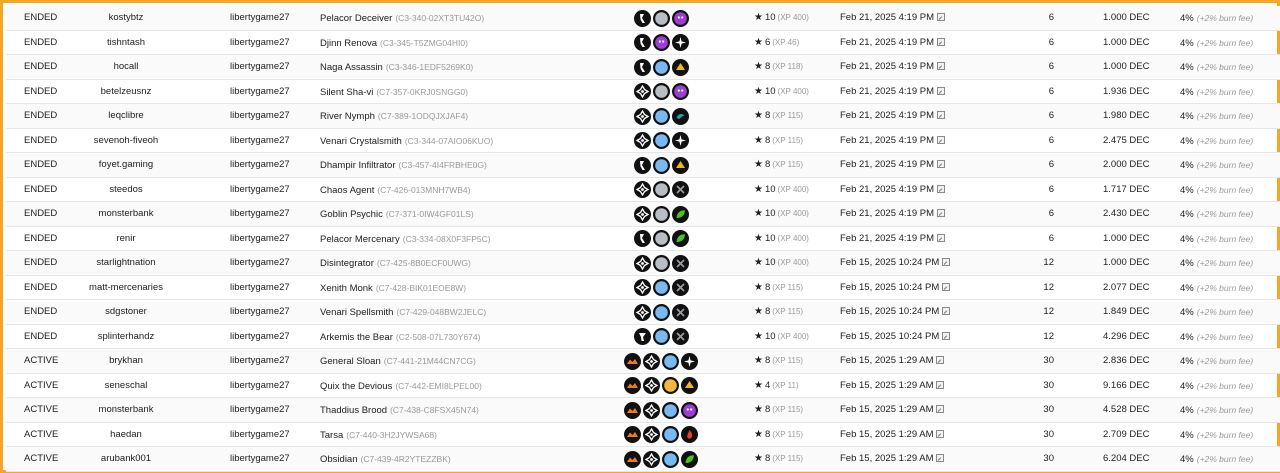 The width and height of the screenshot is (1280, 473). What do you see at coordinates (126, 386) in the screenshot?
I see `renter-link: seneschal` at bounding box center [126, 386].